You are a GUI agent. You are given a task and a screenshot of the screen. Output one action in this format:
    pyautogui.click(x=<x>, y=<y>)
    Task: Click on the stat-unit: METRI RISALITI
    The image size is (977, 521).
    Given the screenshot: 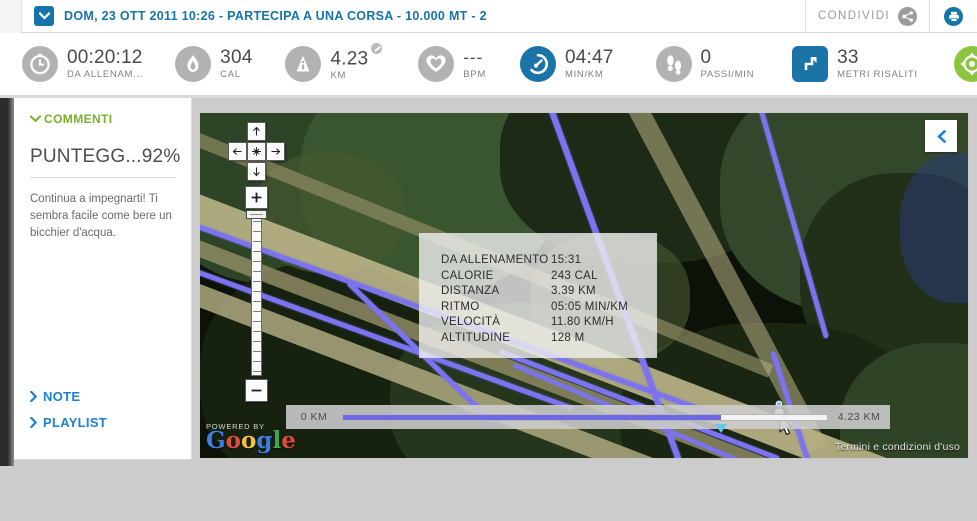 What is the action you would take?
    pyautogui.click(x=877, y=74)
    